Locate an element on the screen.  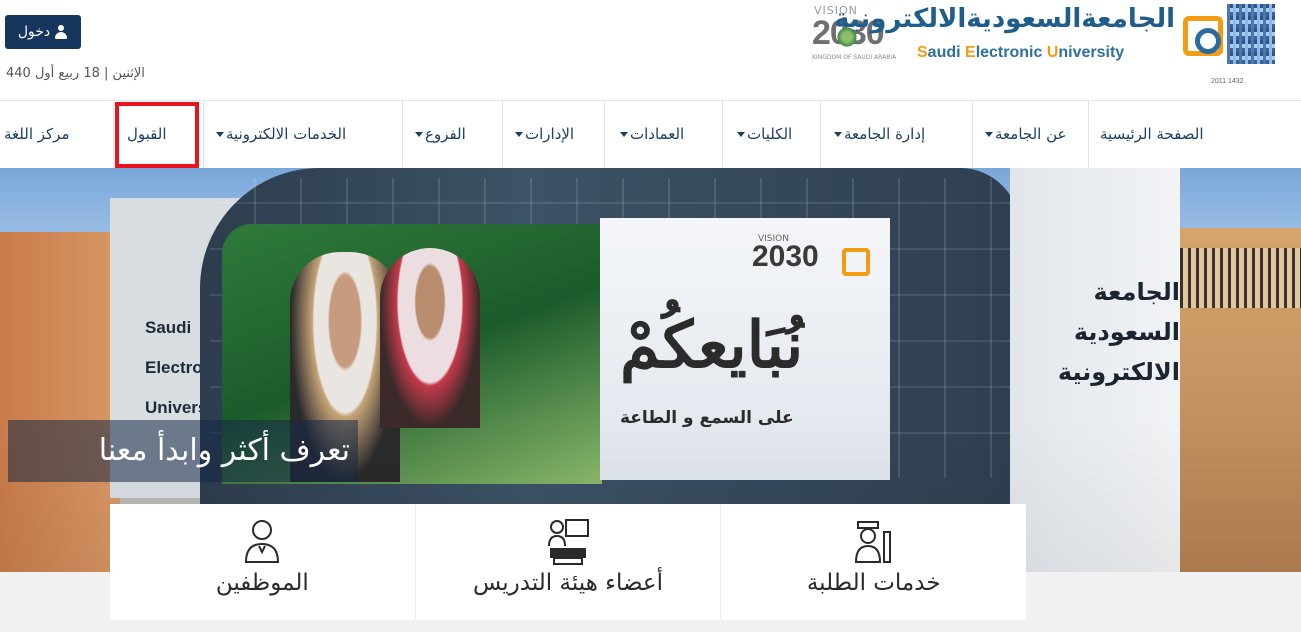
building-columns is located at coordinates (1240, 278).